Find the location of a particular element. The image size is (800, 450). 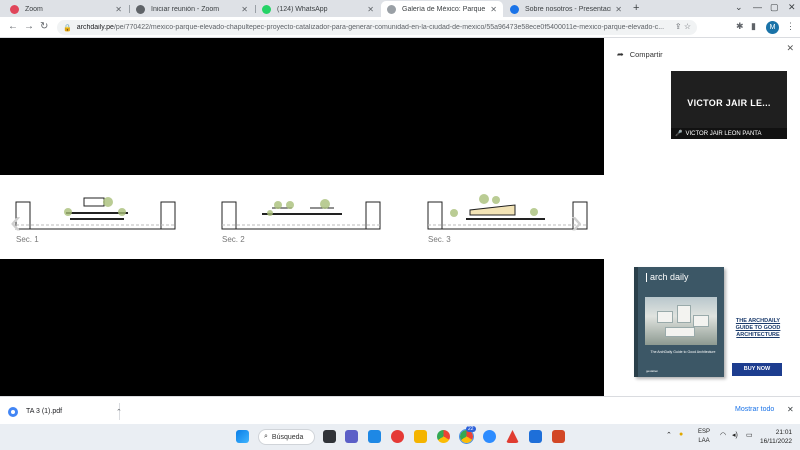

close-download-bar-icon: ✕ is located at coordinates (790, 409).